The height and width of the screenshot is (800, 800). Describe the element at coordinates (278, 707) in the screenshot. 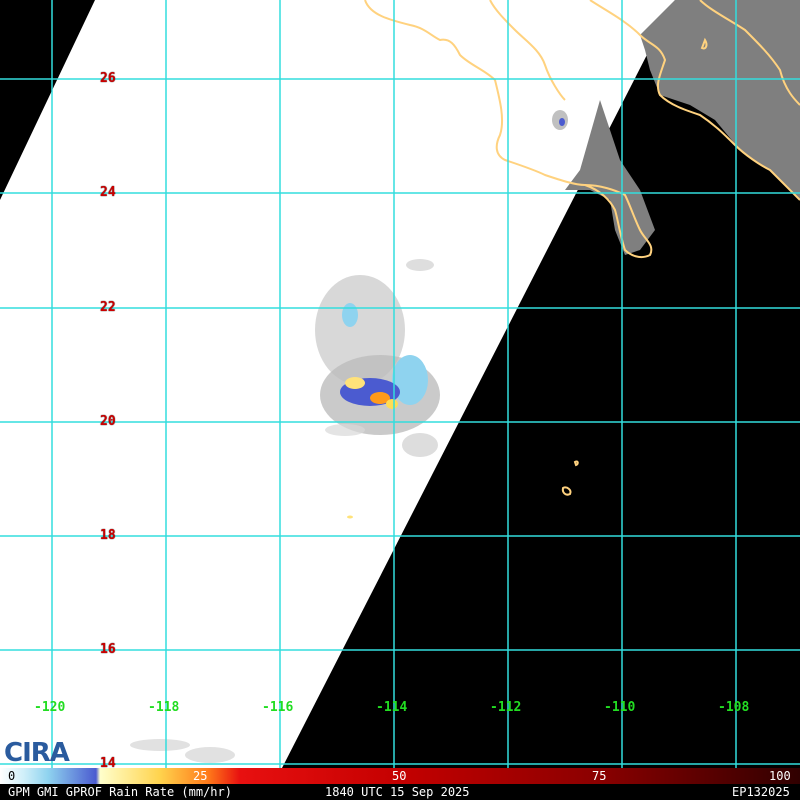

I see `lon-label-116: -116` at that location.